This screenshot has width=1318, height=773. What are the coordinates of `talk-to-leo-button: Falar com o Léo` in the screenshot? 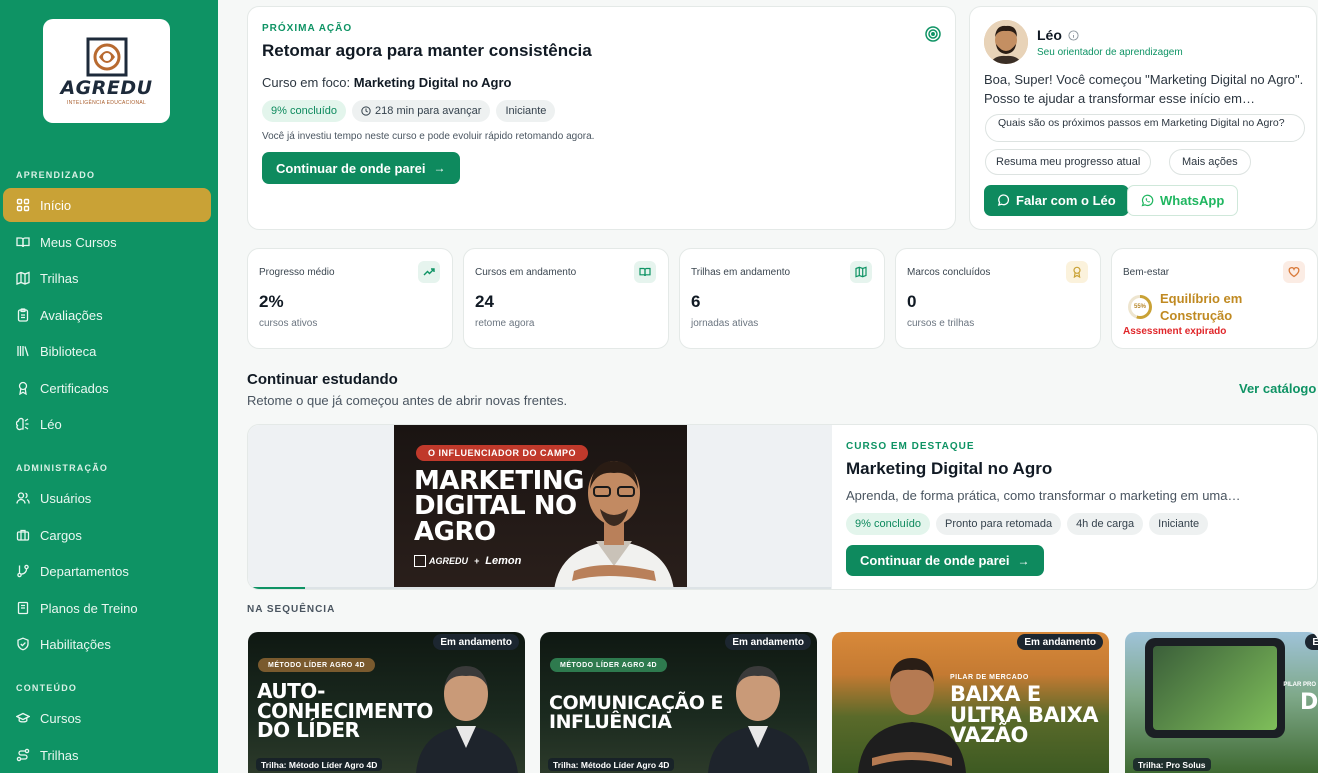 It's located at (1056, 200).